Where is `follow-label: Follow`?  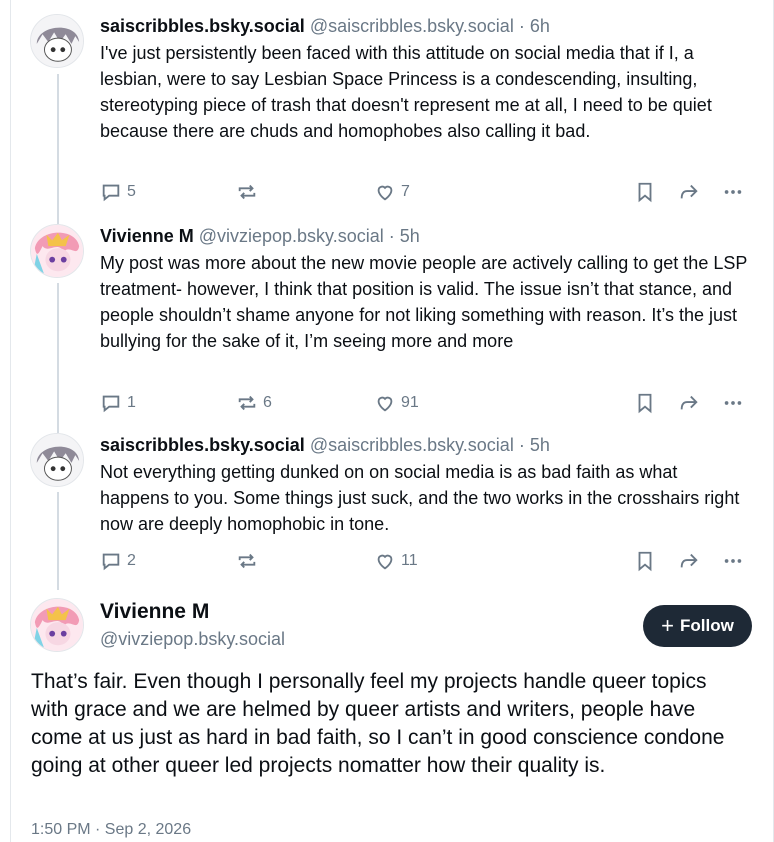
follow-label: Follow is located at coordinates (707, 625).